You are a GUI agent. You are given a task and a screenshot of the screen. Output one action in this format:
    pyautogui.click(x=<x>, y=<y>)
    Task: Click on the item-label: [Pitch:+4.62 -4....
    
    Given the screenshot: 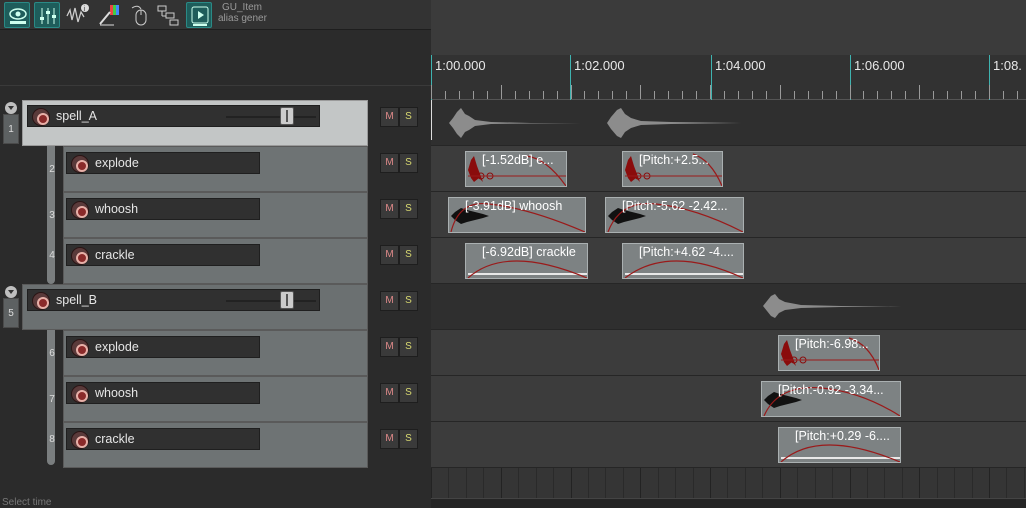 What is the action you would take?
    pyautogui.click(x=686, y=252)
    